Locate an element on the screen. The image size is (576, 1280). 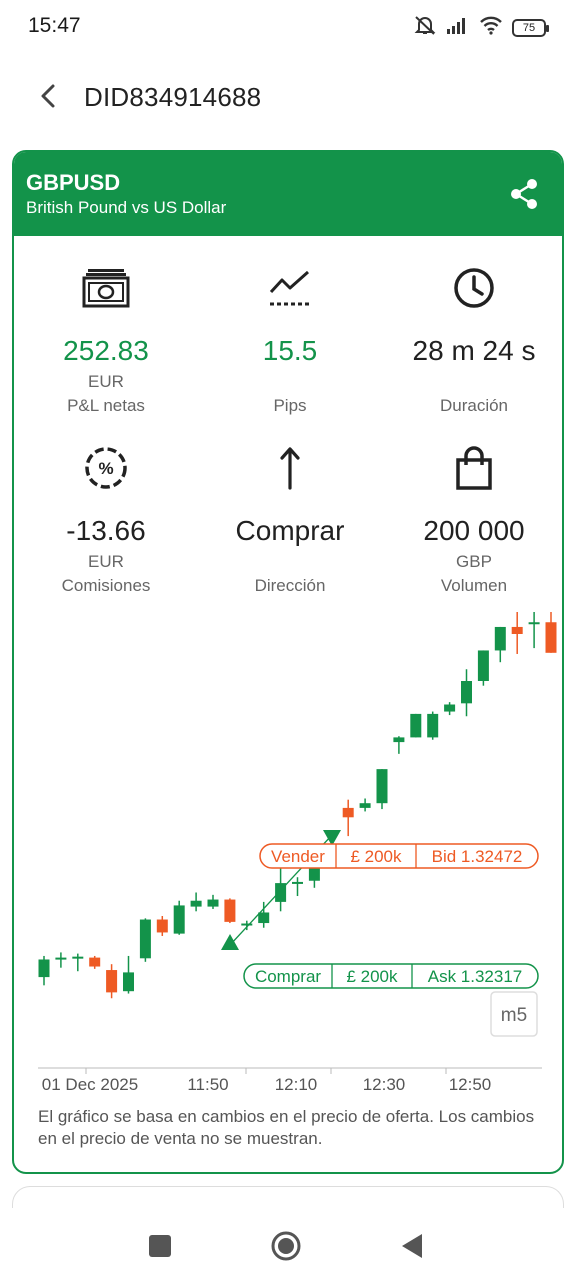
pips-label: Pips is located at coordinates (290, 405).